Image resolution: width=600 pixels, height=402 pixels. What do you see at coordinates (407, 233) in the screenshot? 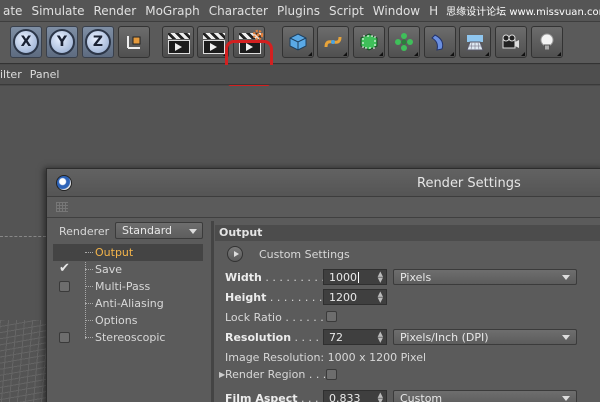
I see `section-title: Output` at bounding box center [407, 233].